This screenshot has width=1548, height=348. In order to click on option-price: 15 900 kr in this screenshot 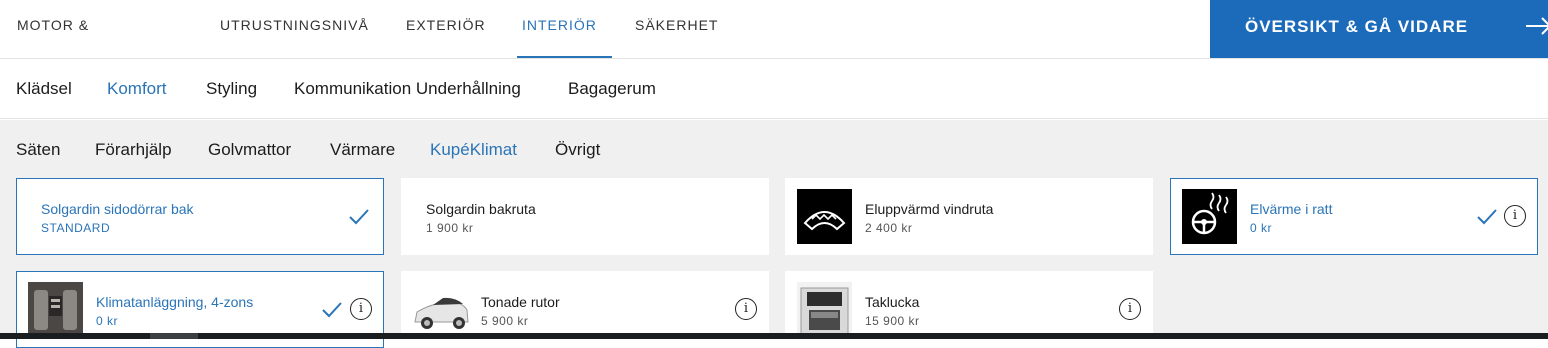, I will do `click(892, 321)`.